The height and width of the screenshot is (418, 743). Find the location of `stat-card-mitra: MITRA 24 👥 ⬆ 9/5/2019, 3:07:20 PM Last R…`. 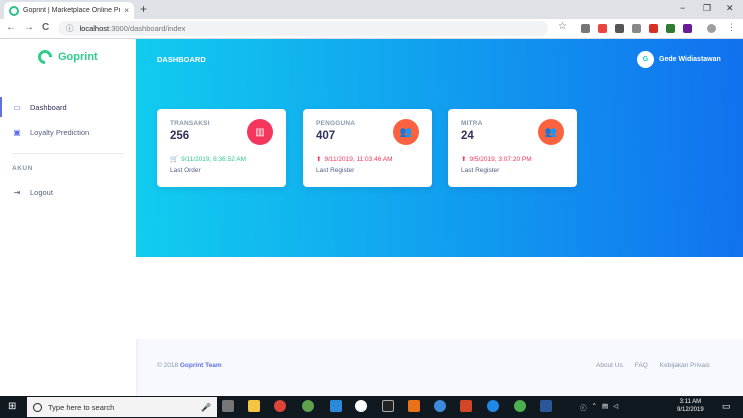

stat-card-mitra: MITRA 24 👥 ⬆ 9/5/2019, 3:07:20 PM Last R… is located at coordinates (512, 148).